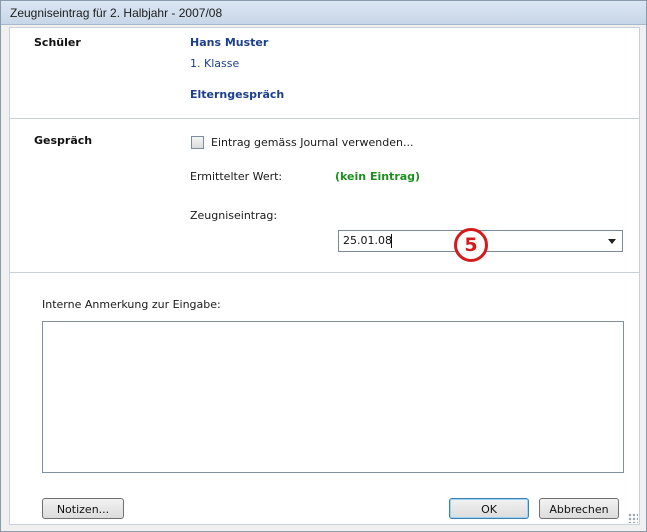 This screenshot has height=532, width=647. Describe the element at coordinates (131, 304) in the screenshot. I see `remarks-label: Interne Anmerkung zur Eingabe:` at that location.